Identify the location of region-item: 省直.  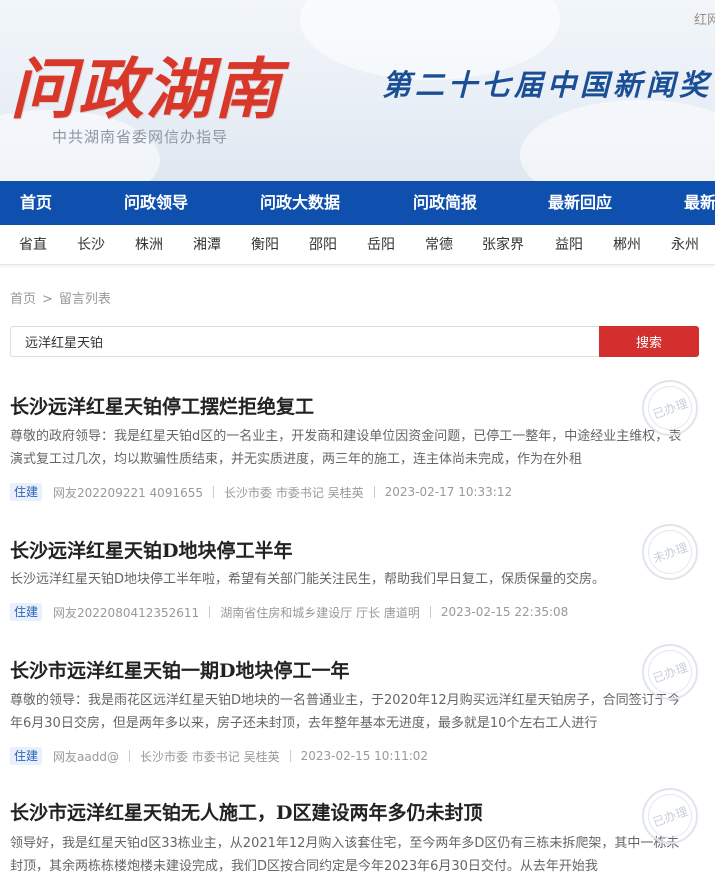
(33, 244).